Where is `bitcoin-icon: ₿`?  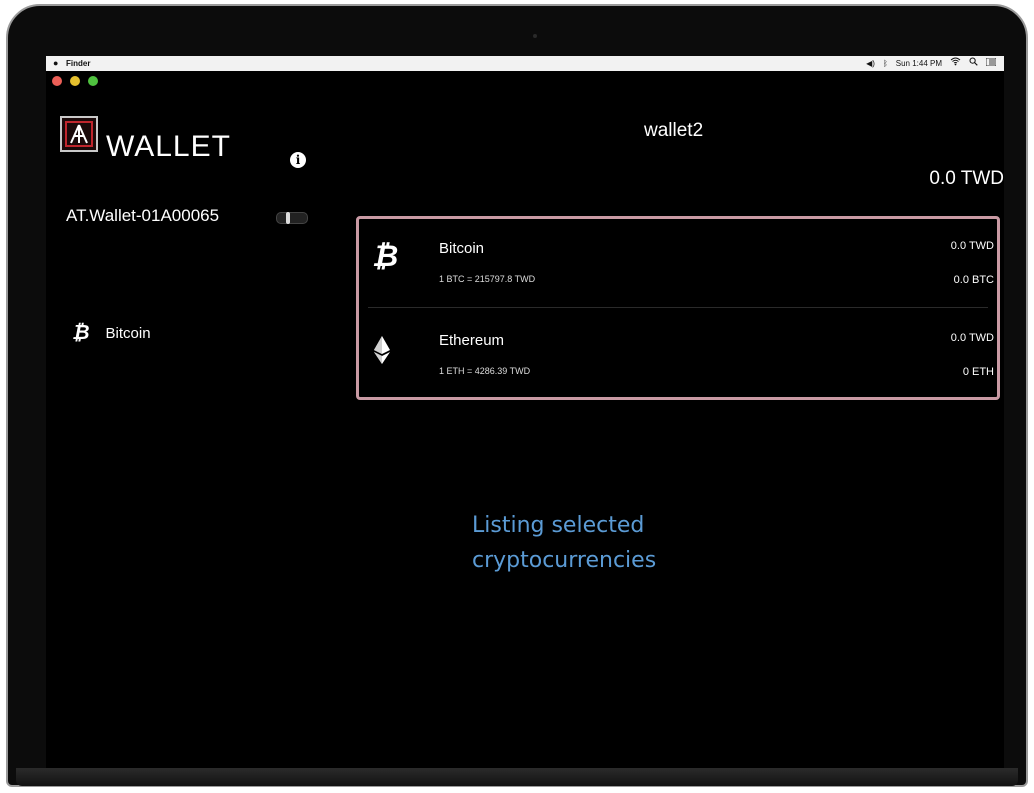 bitcoin-icon: ₿ is located at coordinates (81, 333).